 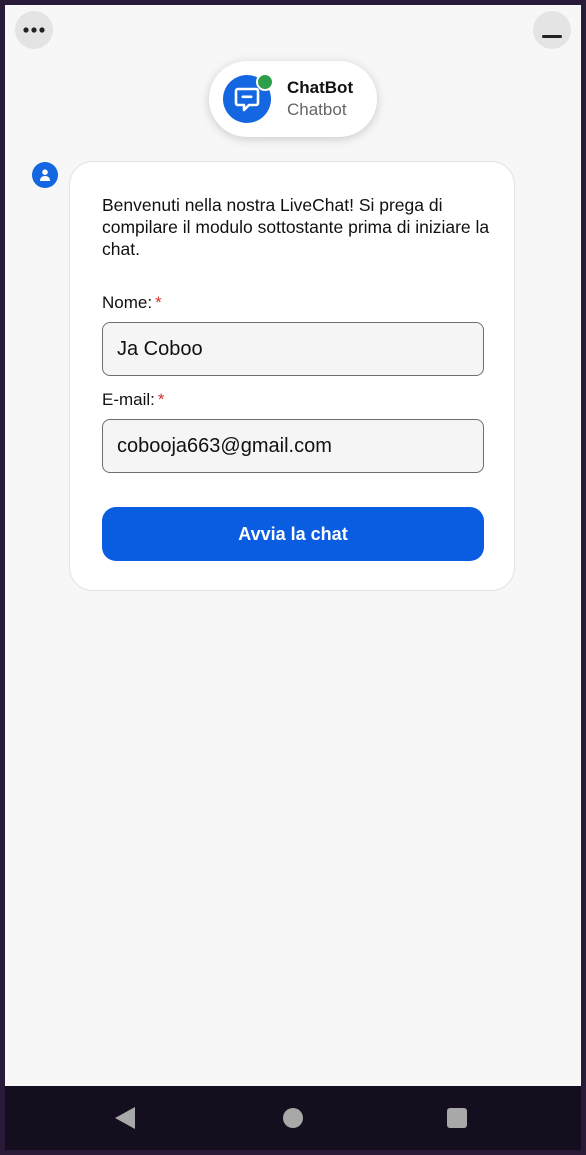 I want to click on header-title: ChatBot, so click(x=320, y=87).